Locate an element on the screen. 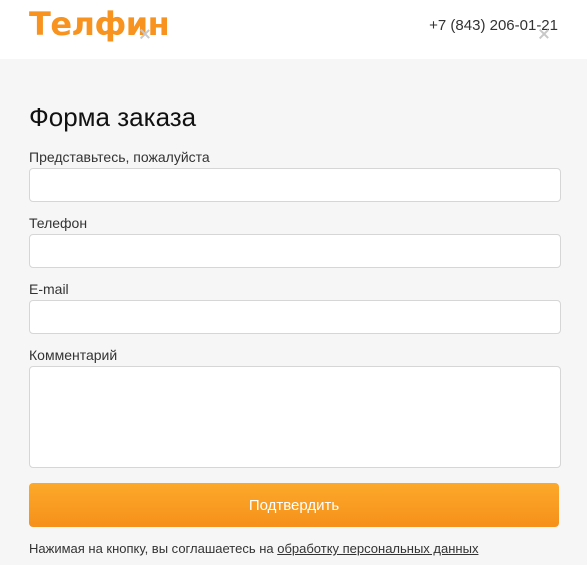 This screenshot has width=587, height=565. site-header: Телфин +7 (843) 206-01-21 is located at coordinates (293, 29).